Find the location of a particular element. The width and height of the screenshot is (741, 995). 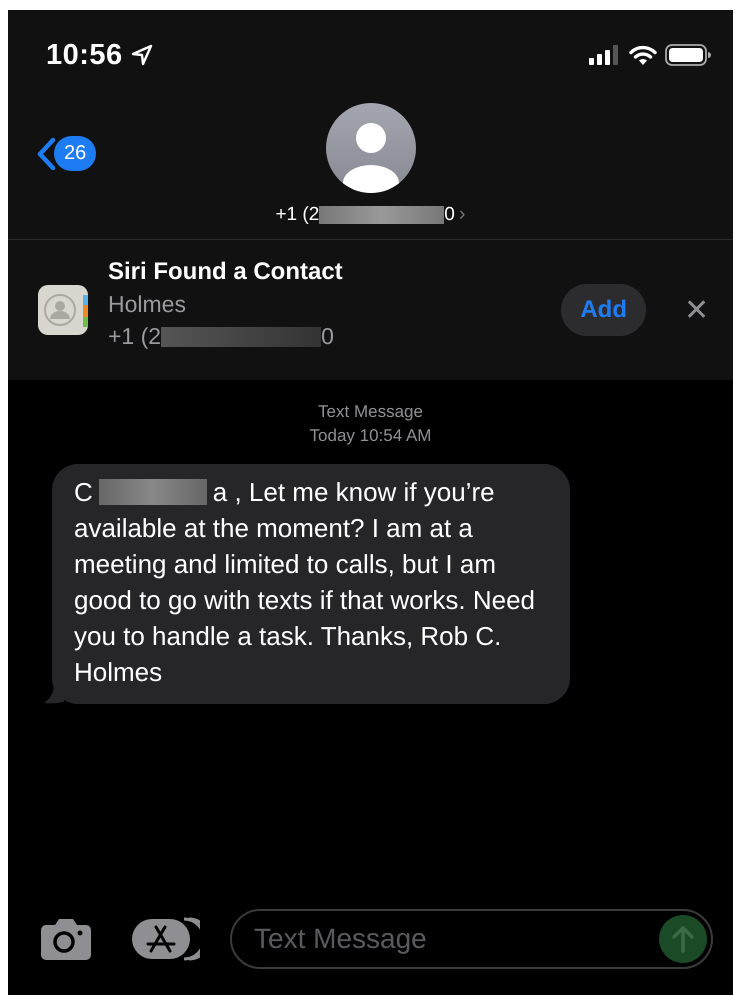

camera-icon is located at coordinates (66, 939).